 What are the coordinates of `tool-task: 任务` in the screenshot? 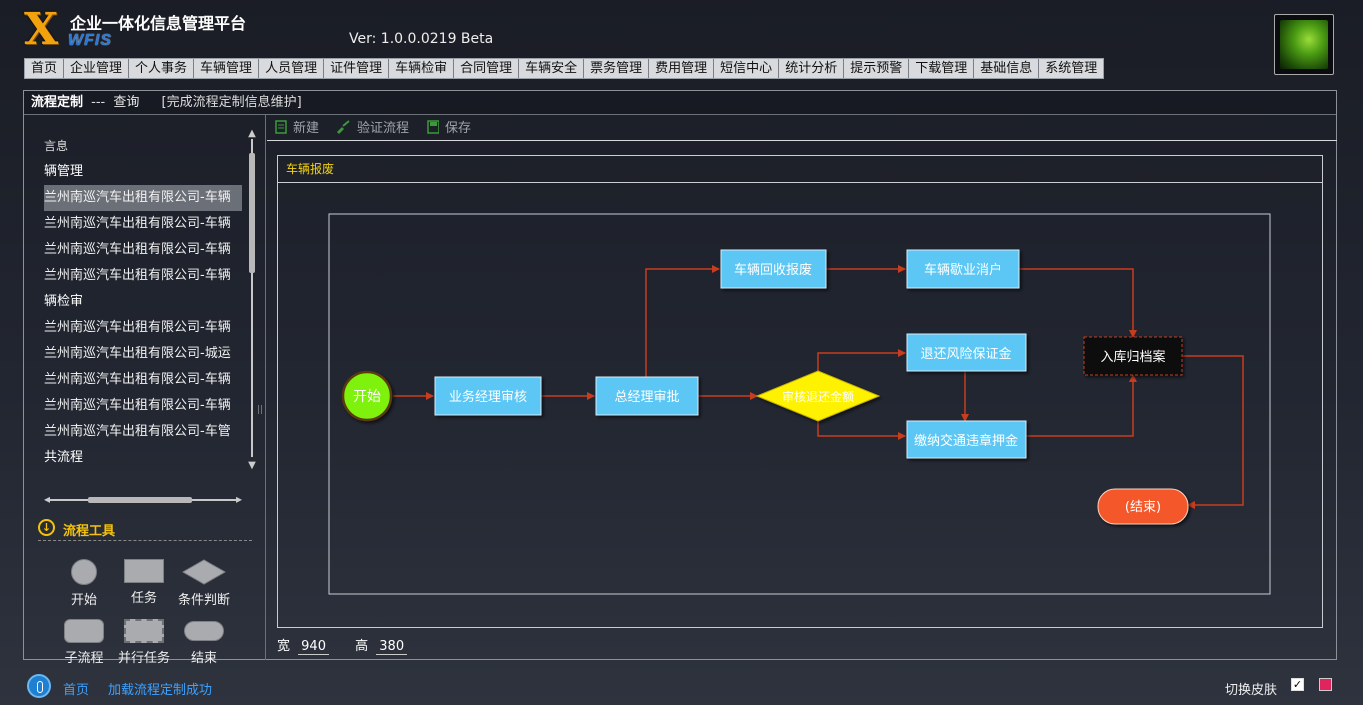 It's located at (144, 582).